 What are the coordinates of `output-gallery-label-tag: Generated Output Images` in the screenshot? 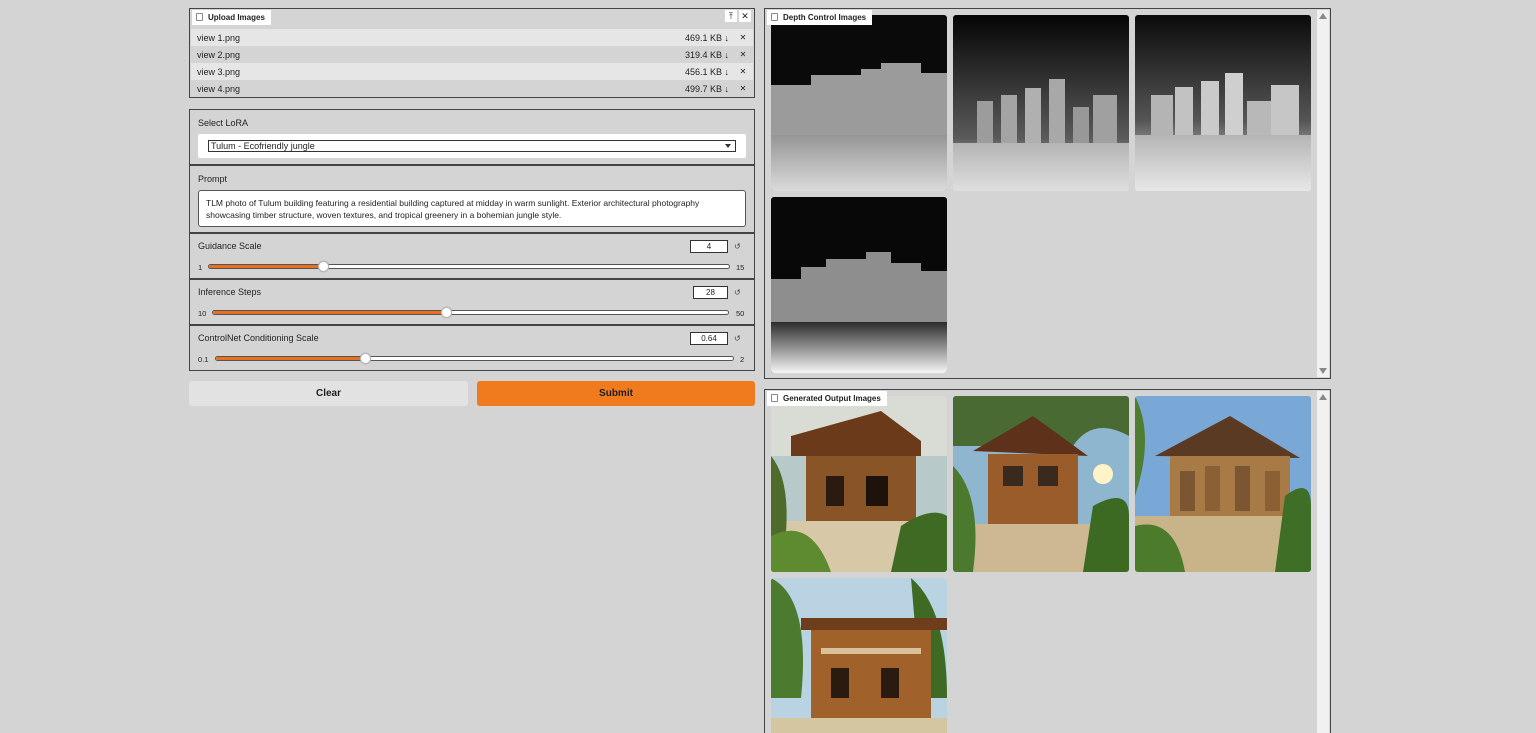 It's located at (827, 398).